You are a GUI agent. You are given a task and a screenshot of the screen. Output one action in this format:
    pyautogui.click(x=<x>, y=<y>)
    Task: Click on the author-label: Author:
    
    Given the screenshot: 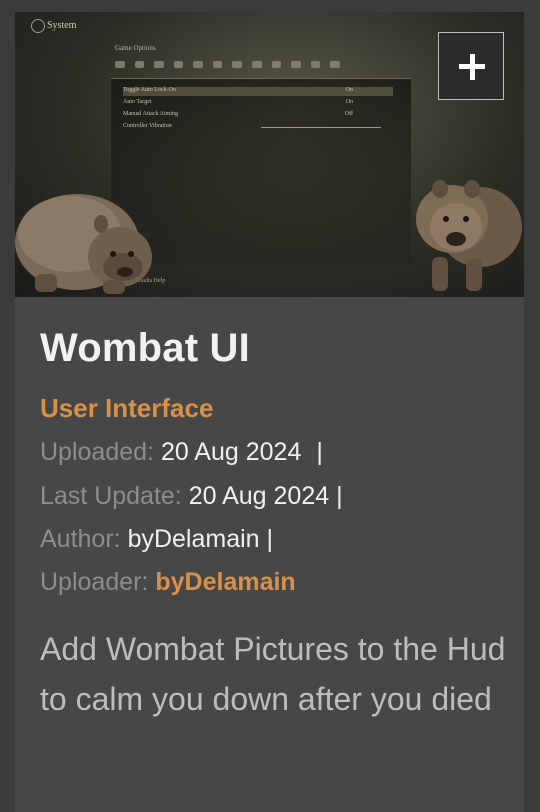 What is the action you would take?
    pyautogui.click(x=80, y=539)
    